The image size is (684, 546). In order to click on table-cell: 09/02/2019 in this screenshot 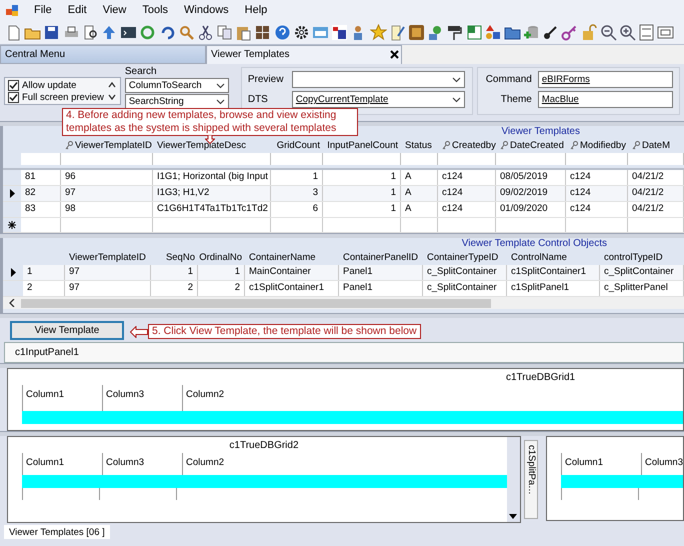, I will do `click(531, 193)`.